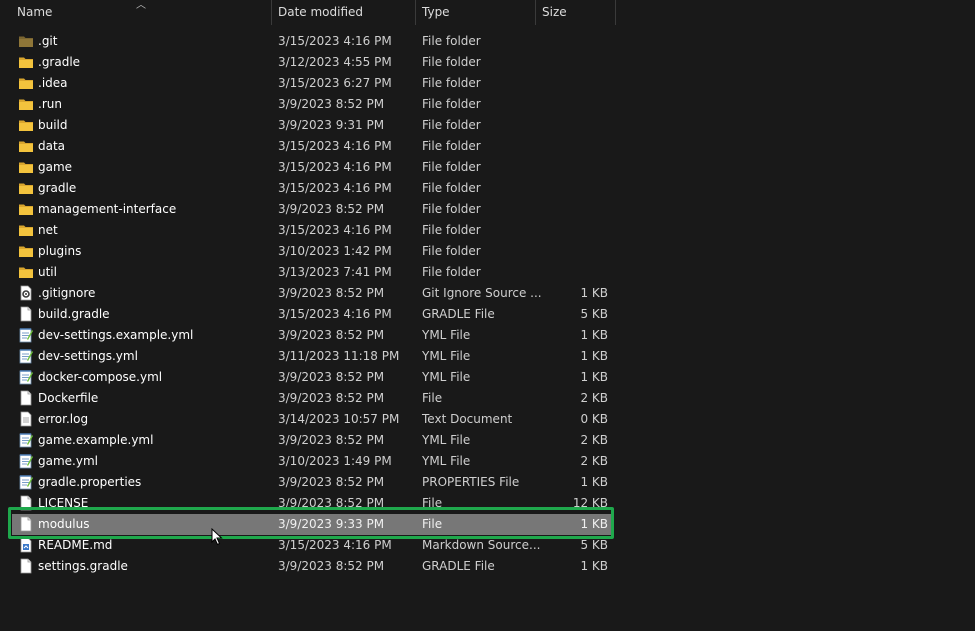 The height and width of the screenshot is (631, 975). What do you see at coordinates (331, 125) in the screenshot?
I see `file-date-modified: 3/9/2023 9:31 PM` at bounding box center [331, 125].